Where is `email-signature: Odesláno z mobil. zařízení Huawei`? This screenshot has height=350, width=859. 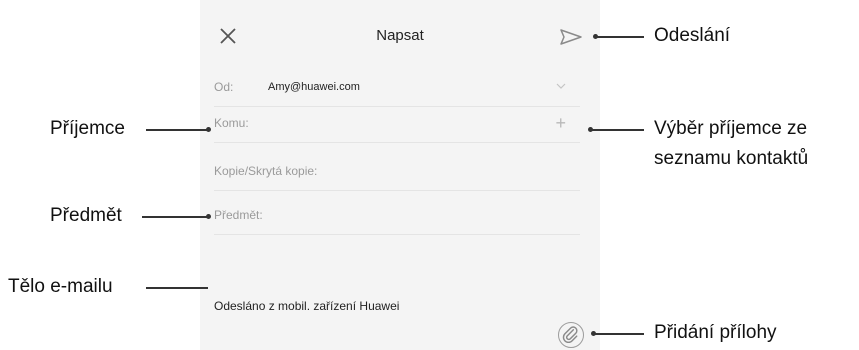
email-signature: Odesláno z mobil. zařízení Huawei is located at coordinates (306, 306).